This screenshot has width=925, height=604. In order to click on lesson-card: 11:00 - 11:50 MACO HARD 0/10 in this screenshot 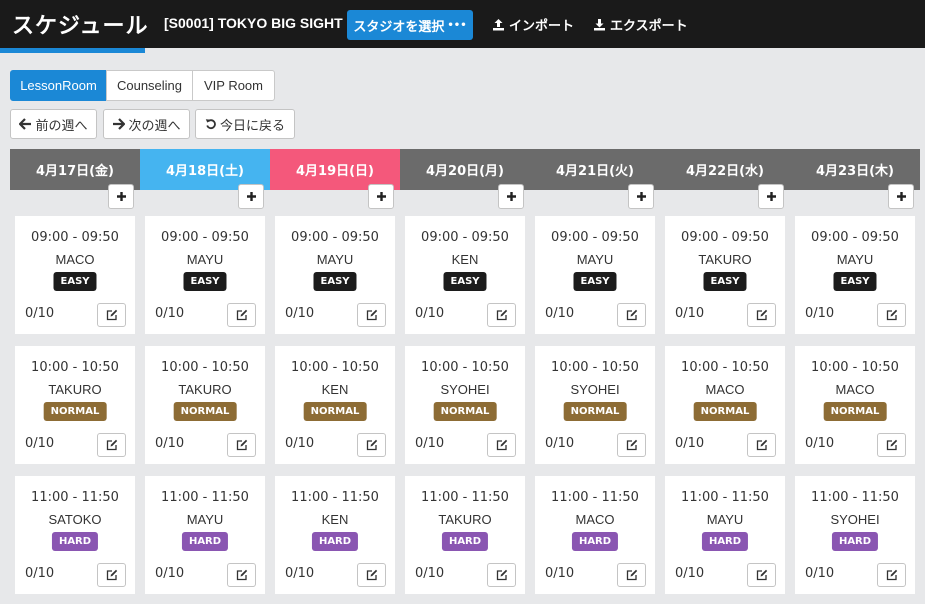, I will do `click(595, 535)`.